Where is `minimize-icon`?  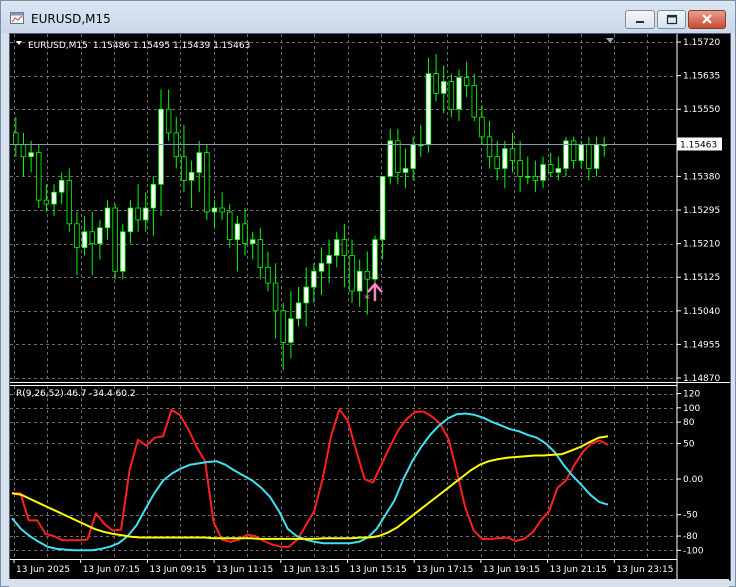
minimize-icon is located at coordinates (640, 22).